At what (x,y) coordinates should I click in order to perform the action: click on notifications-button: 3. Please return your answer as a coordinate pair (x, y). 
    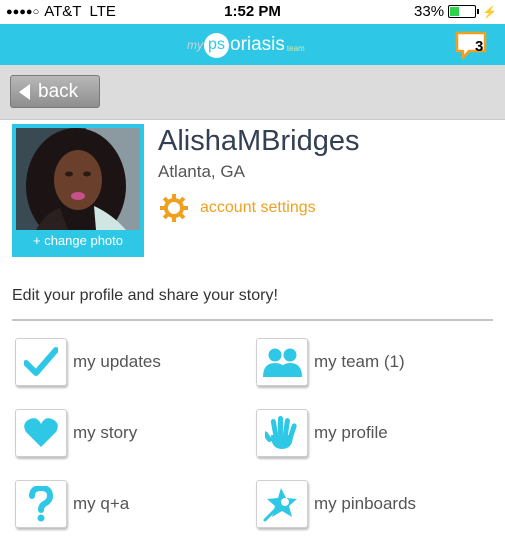
    Looking at the image, I should click on (472, 46).